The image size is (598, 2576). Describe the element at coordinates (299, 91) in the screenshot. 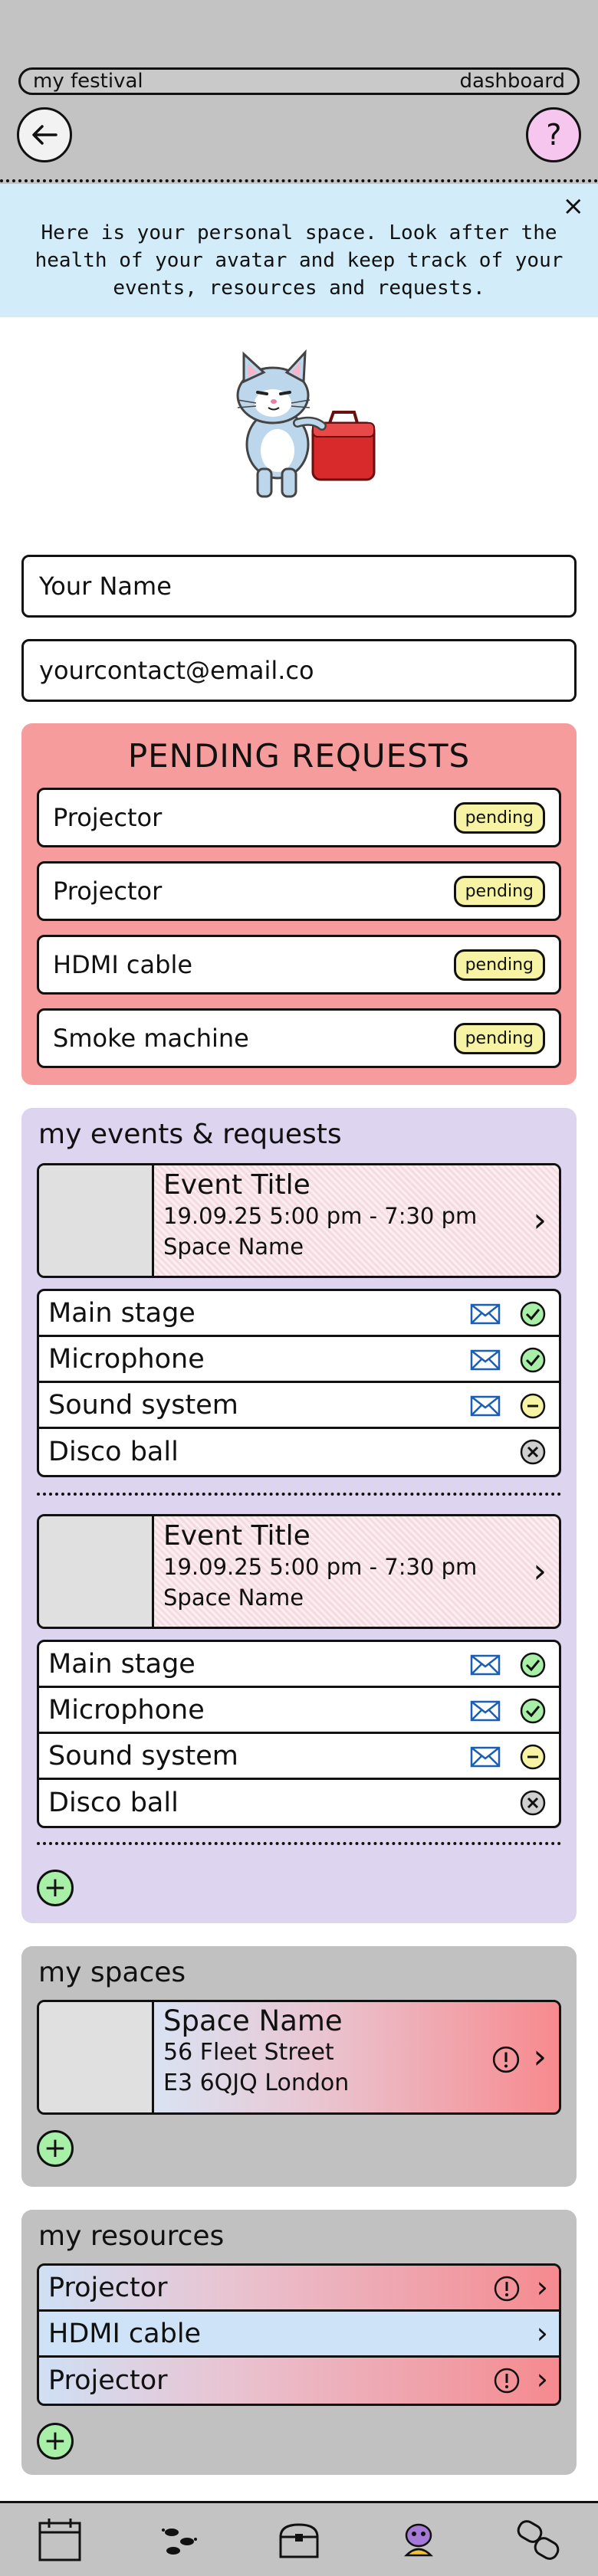

I see `header: my festival dashboard ?` at that location.